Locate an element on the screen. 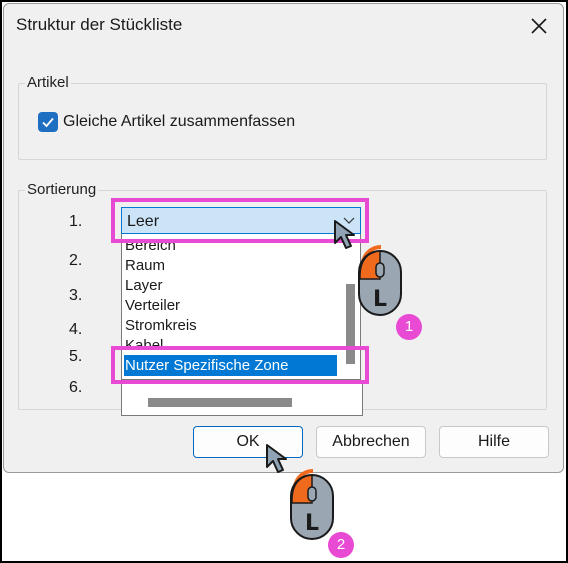  merge-articles-checkbox is located at coordinates (48, 122).